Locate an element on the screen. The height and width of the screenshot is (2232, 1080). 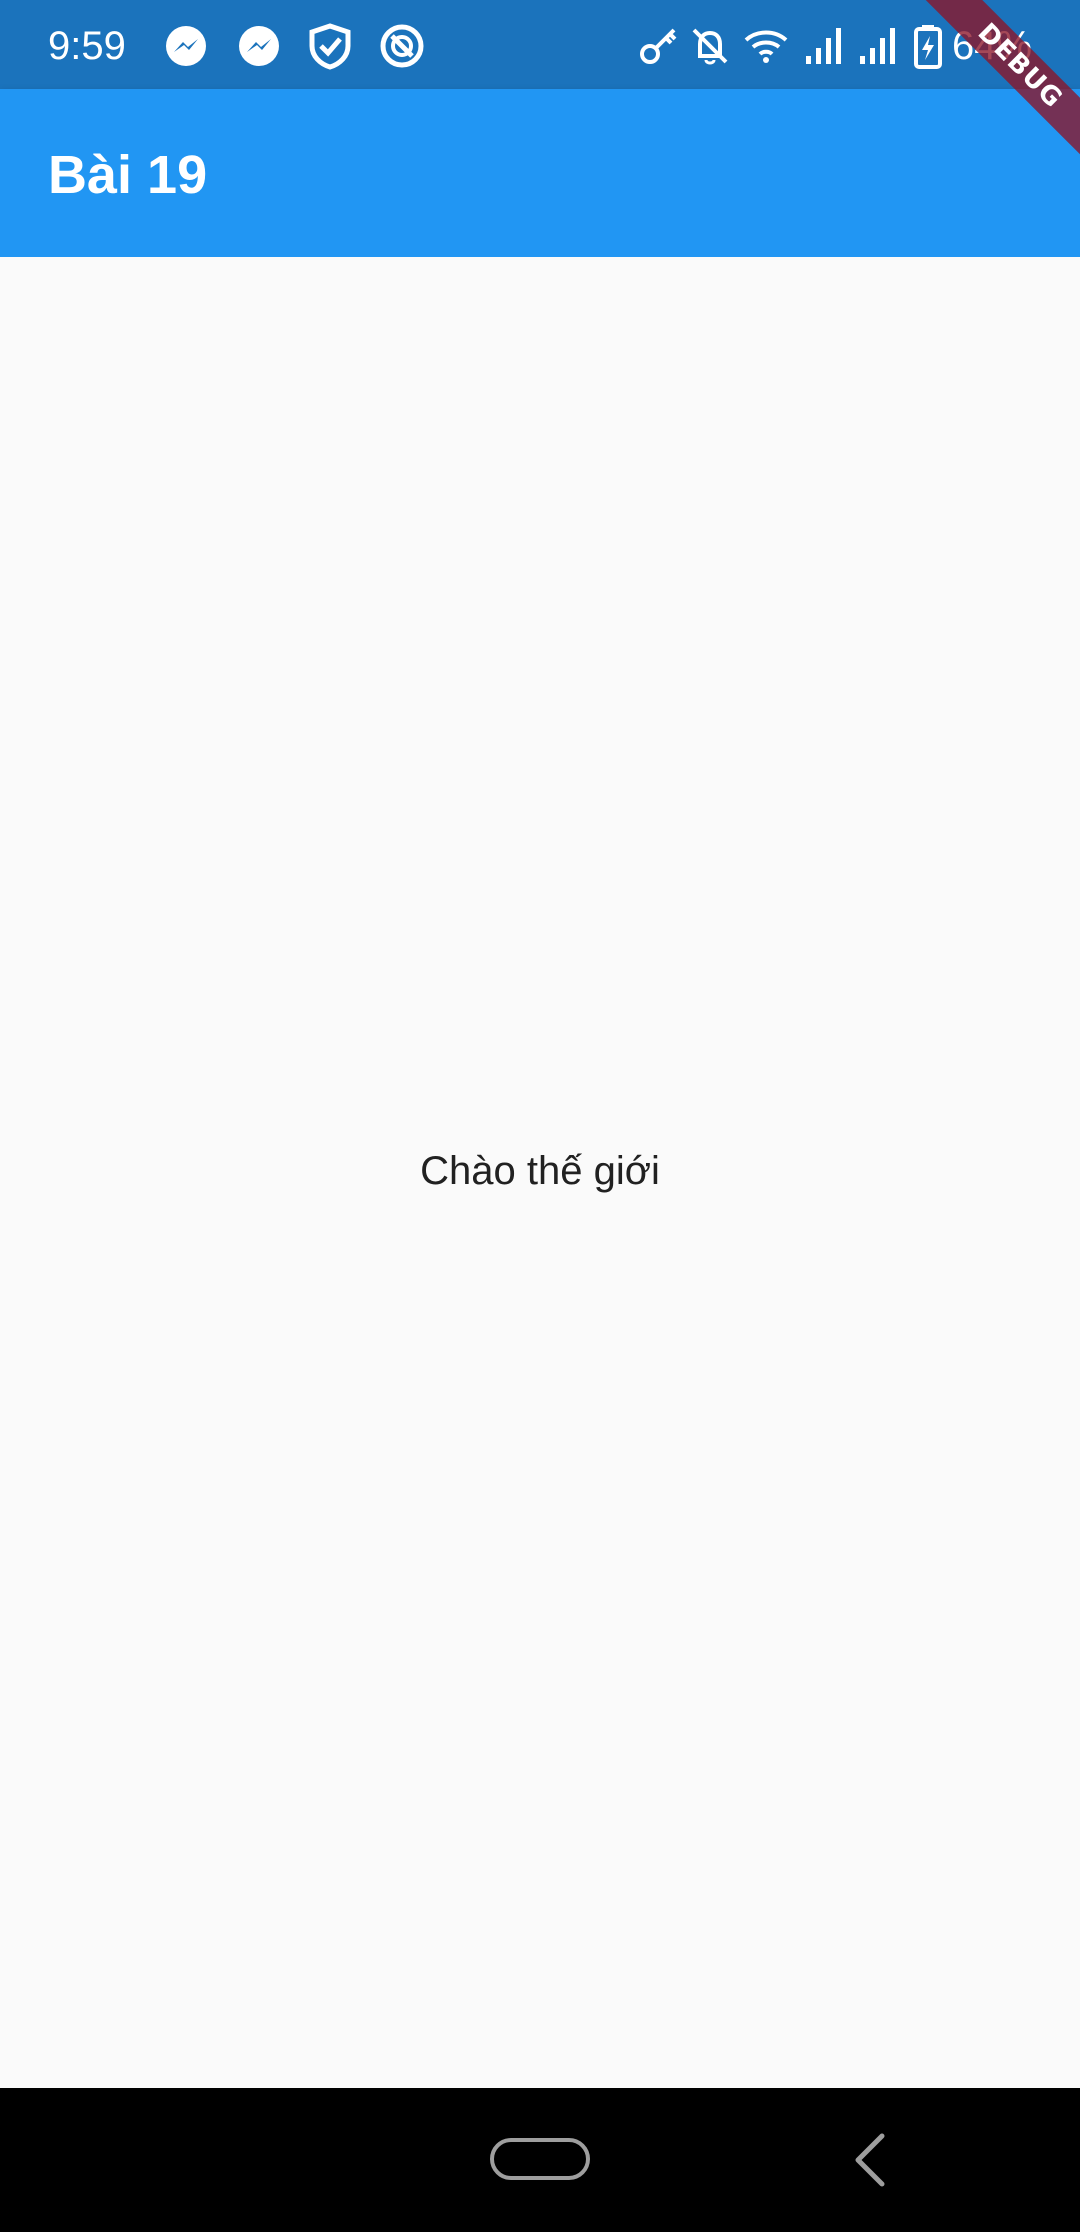
home-pill-icon is located at coordinates (540, 2159).